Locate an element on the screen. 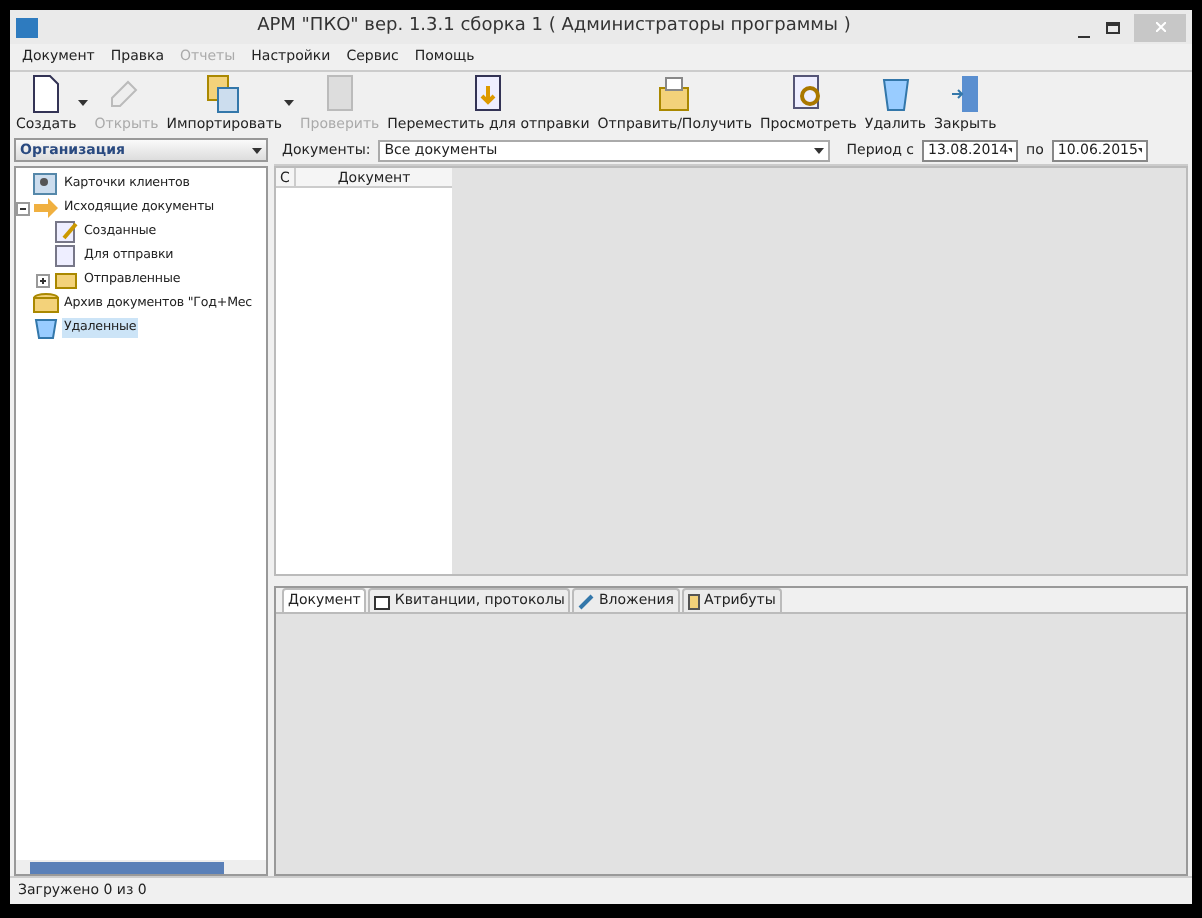 This screenshot has height=918, width=1202. pencil-document-icon is located at coordinates (66, 232).